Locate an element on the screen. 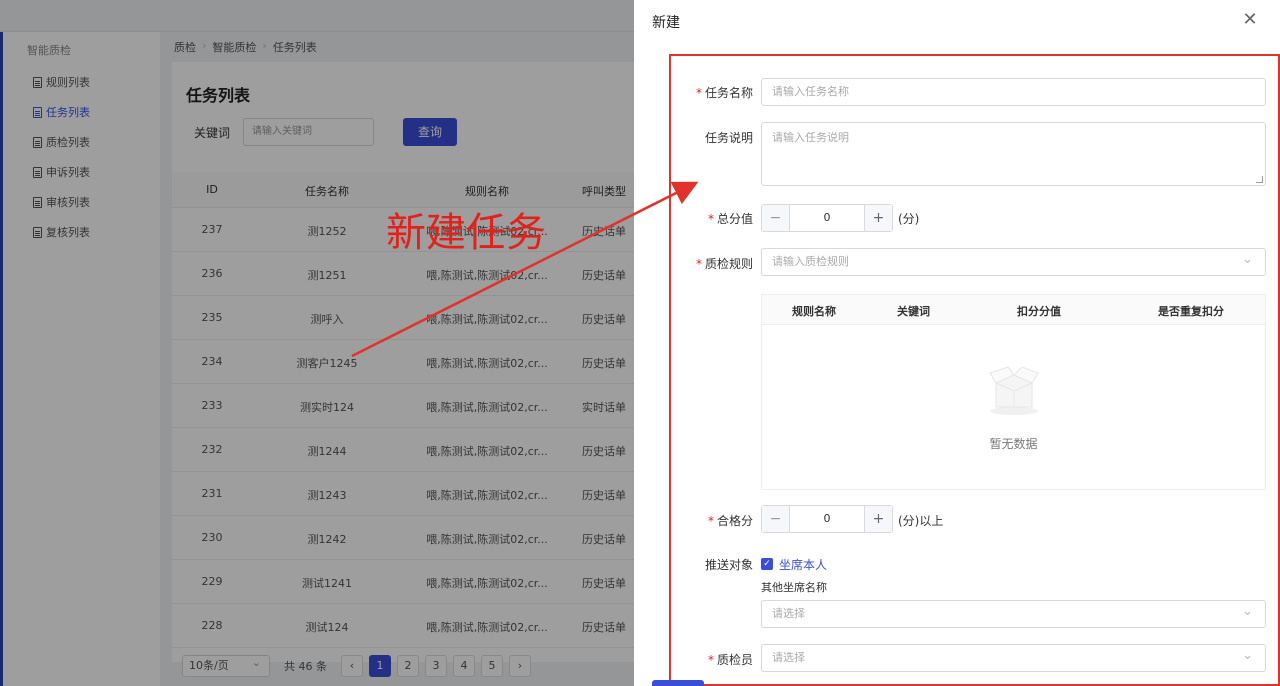 Image resolution: width=1280 pixels, height=686 pixels. self-agent-checkbox: ✓ is located at coordinates (767, 564).